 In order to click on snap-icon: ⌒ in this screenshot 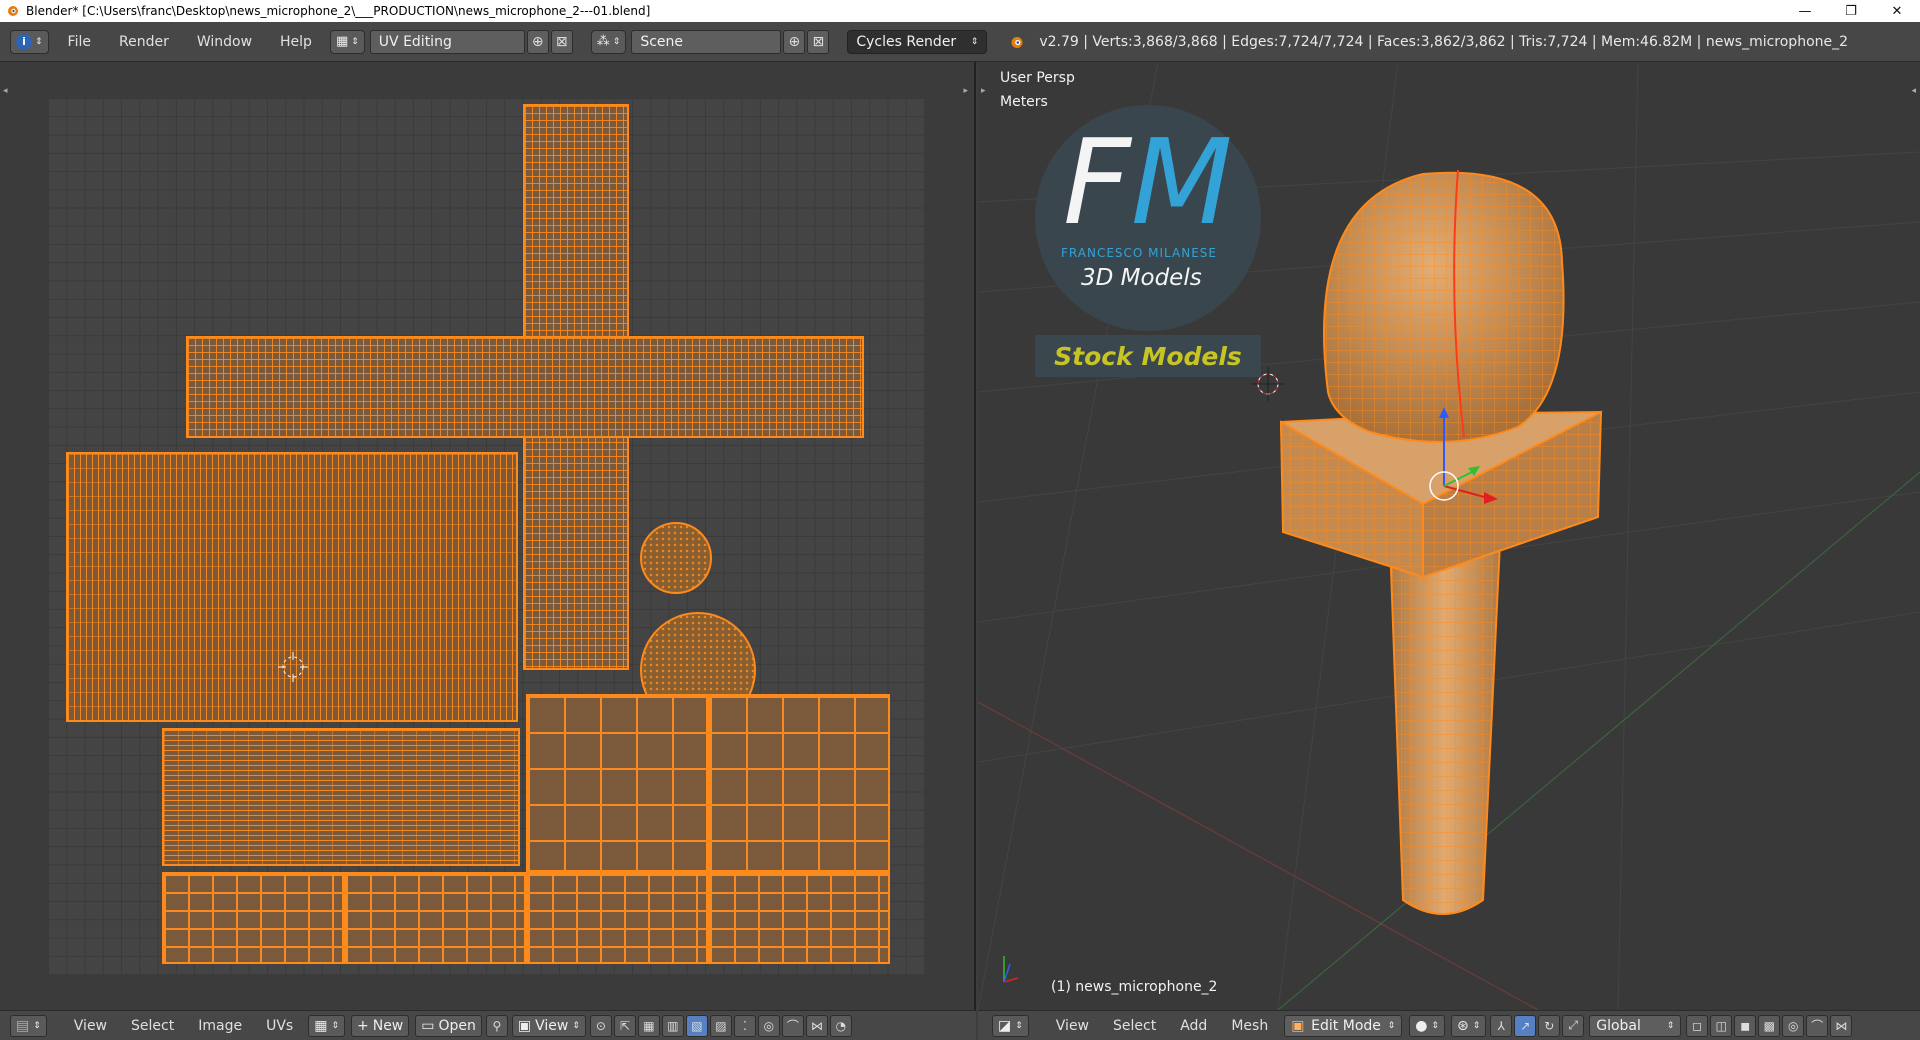, I will do `click(792, 1025)`.